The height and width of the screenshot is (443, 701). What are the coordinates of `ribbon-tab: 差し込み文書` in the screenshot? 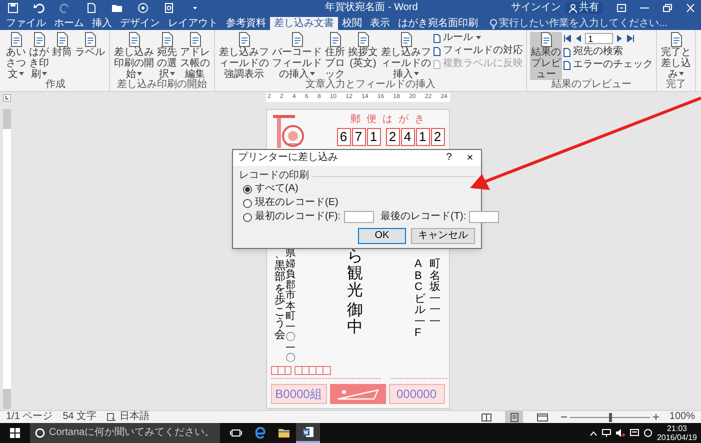 It's located at (304, 23).